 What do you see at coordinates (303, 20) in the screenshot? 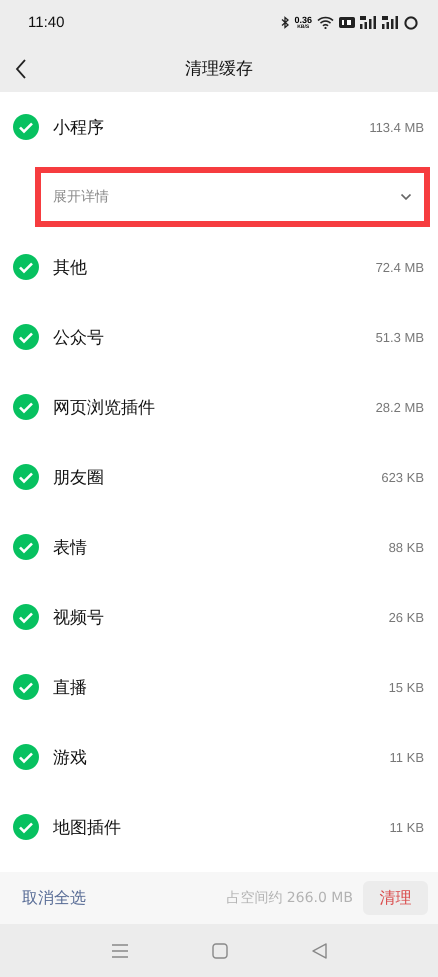
I see `network-speed: 0.36` at bounding box center [303, 20].